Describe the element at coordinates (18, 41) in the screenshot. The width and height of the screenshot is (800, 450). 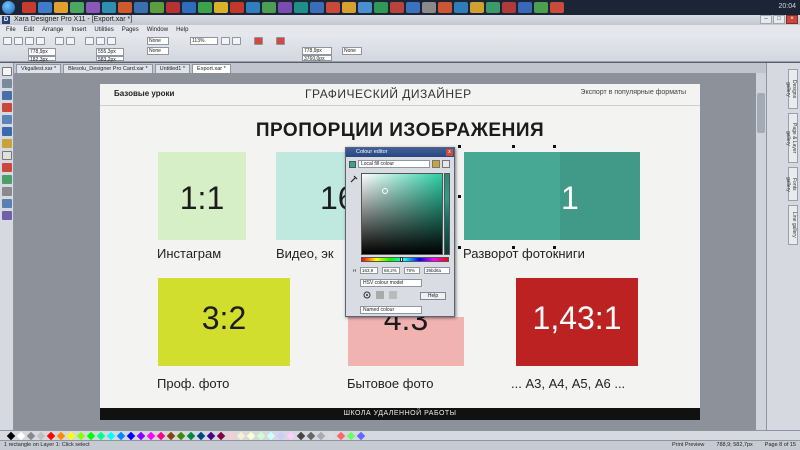
I see `open-icon` at that location.